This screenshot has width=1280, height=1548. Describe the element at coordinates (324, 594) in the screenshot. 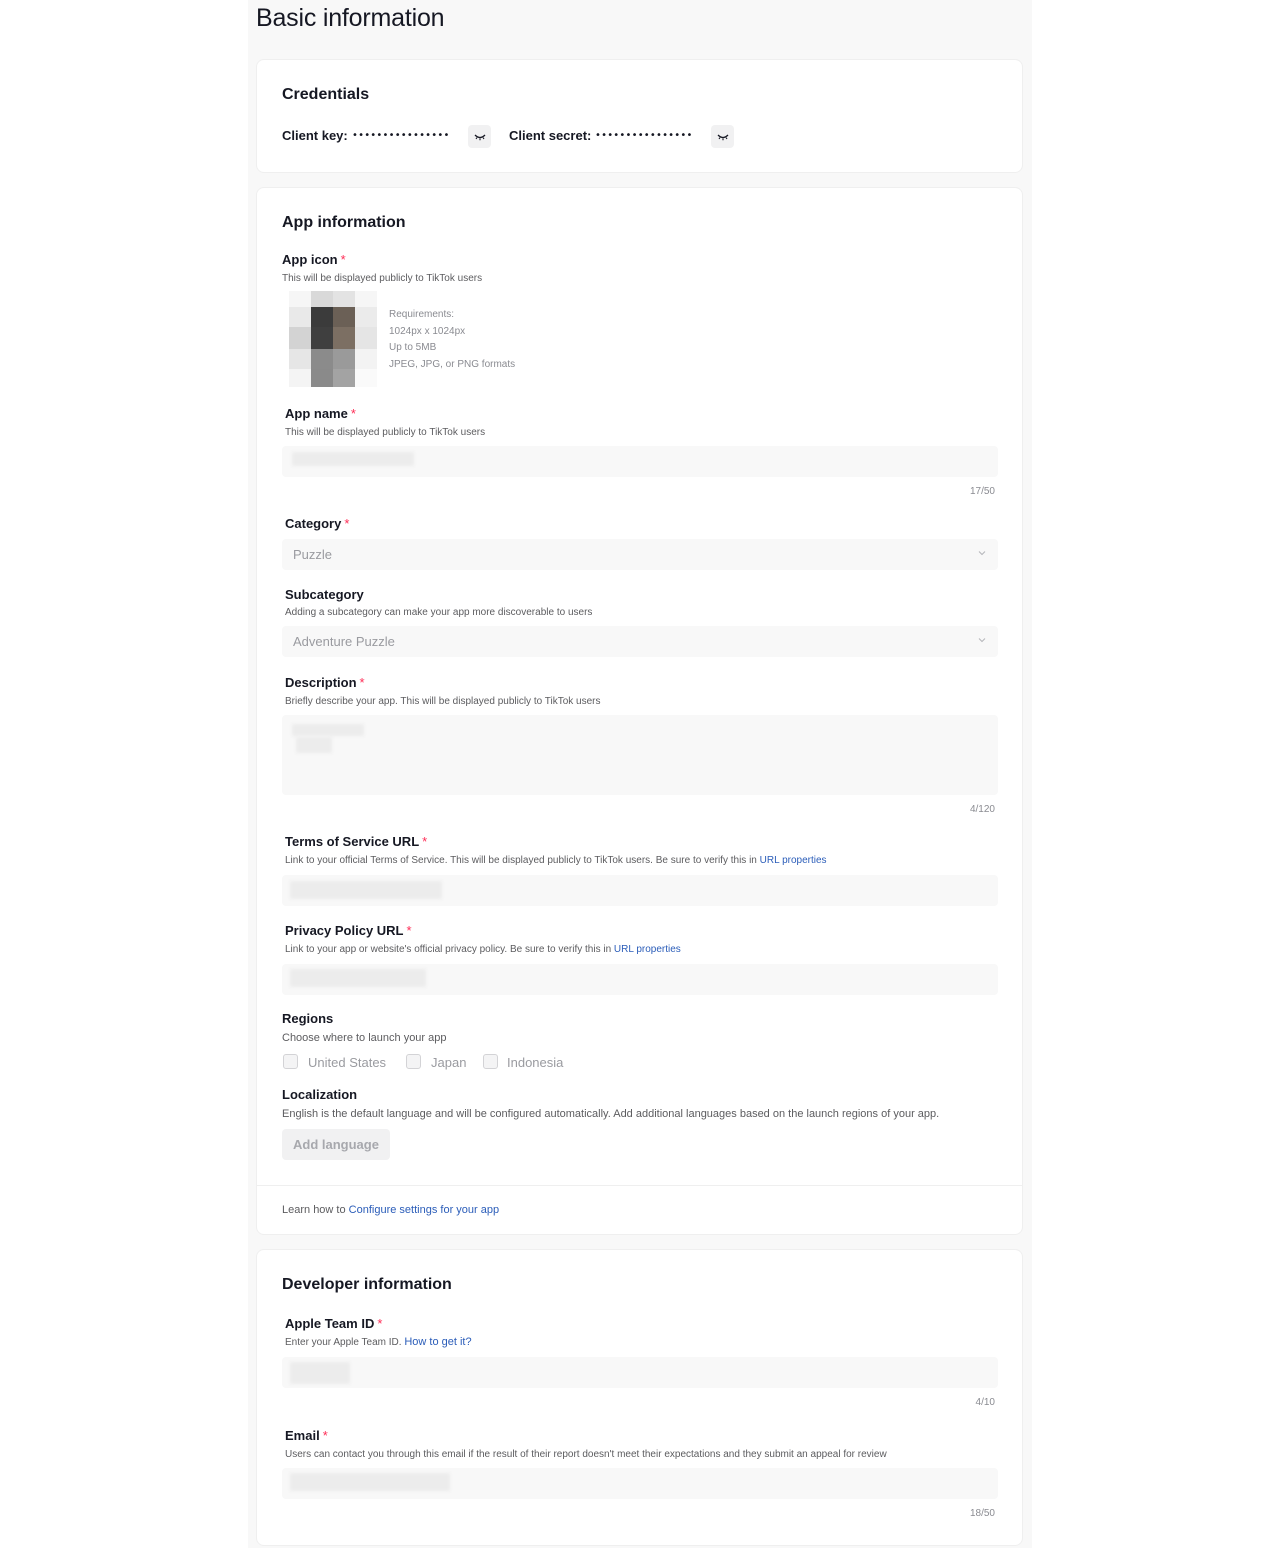

I see `subcategory-label: Subcategory` at that location.